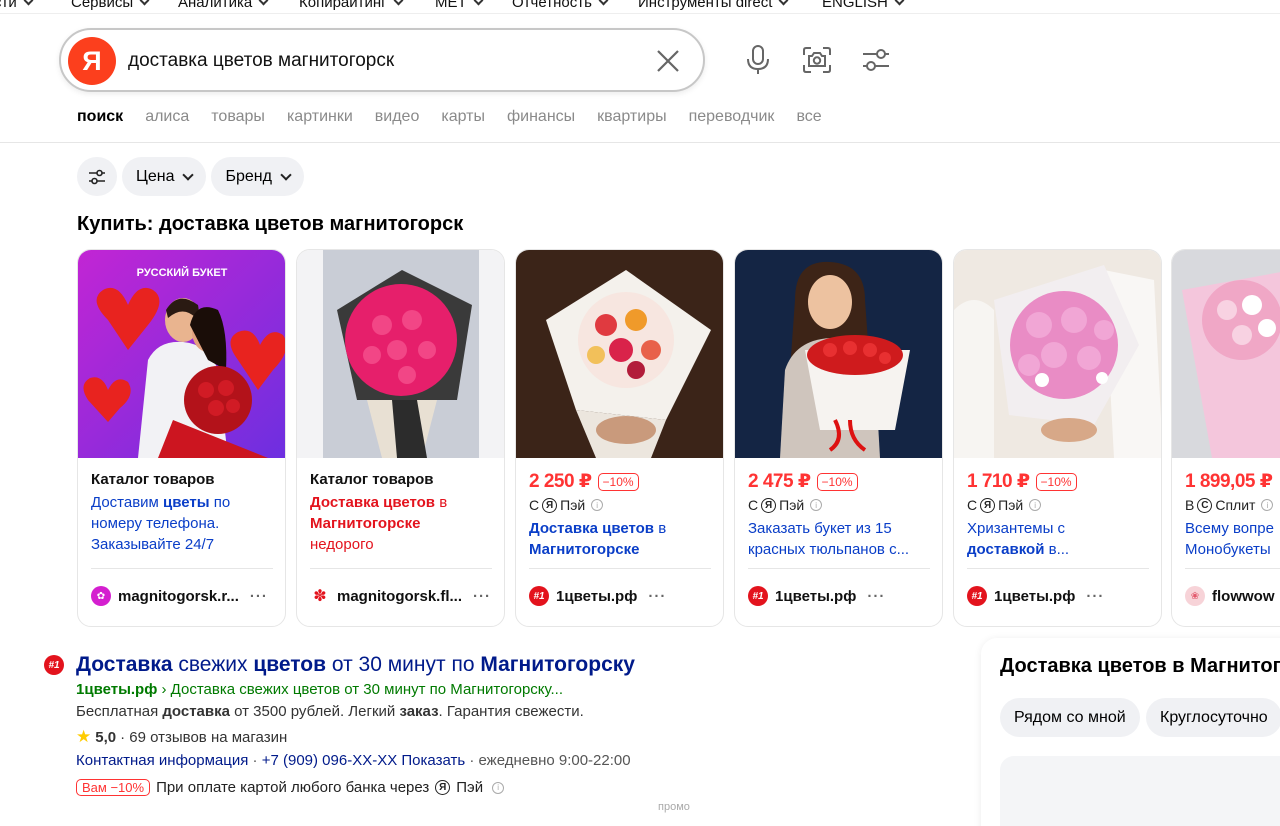  I want to click on contact-info-link: Контактная информация, so click(162, 760).